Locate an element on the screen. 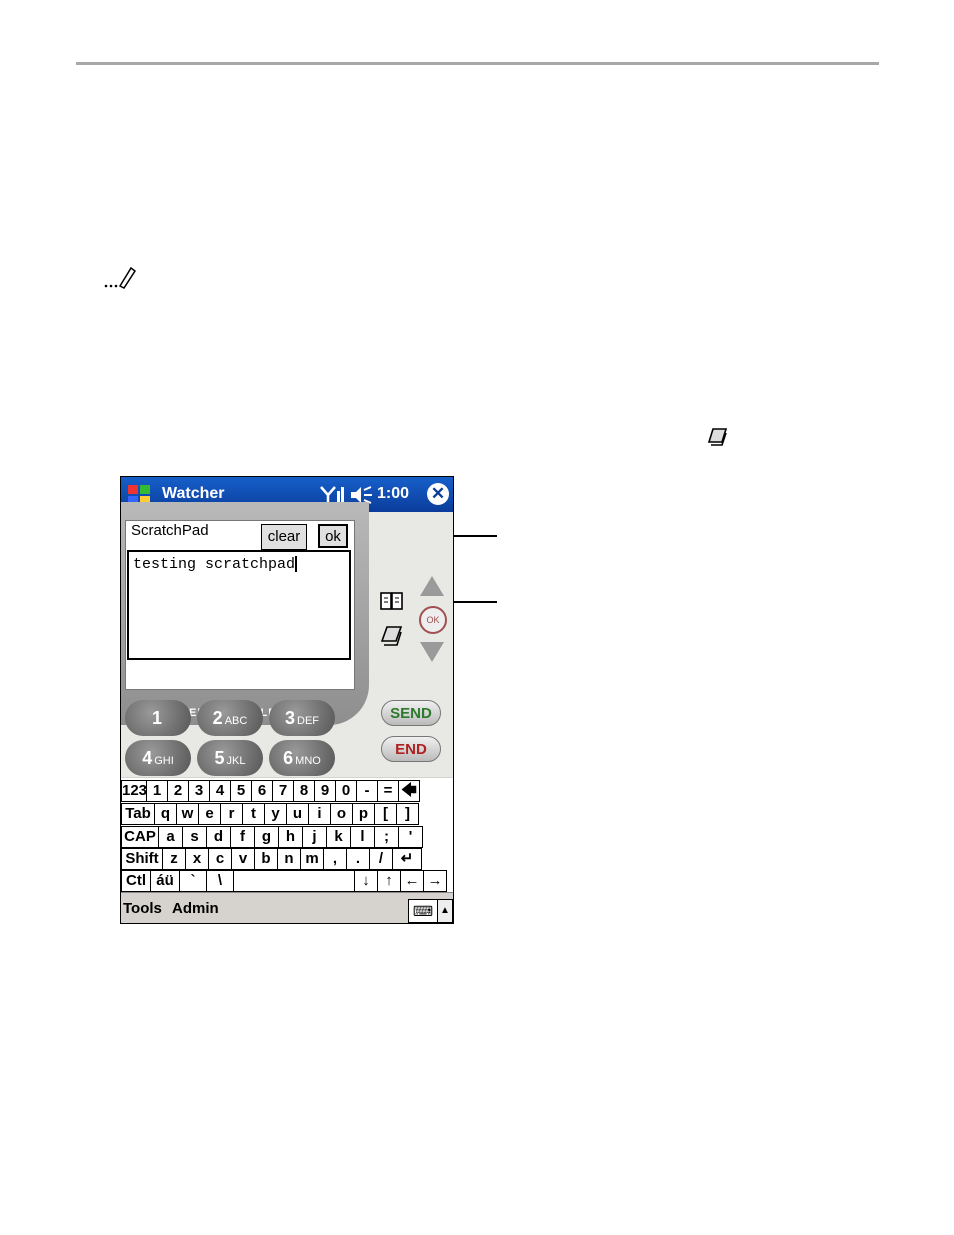 Image resolution: width=954 pixels, height=1235 pixels. soft-key: ← is located at coordinates (412, 881).